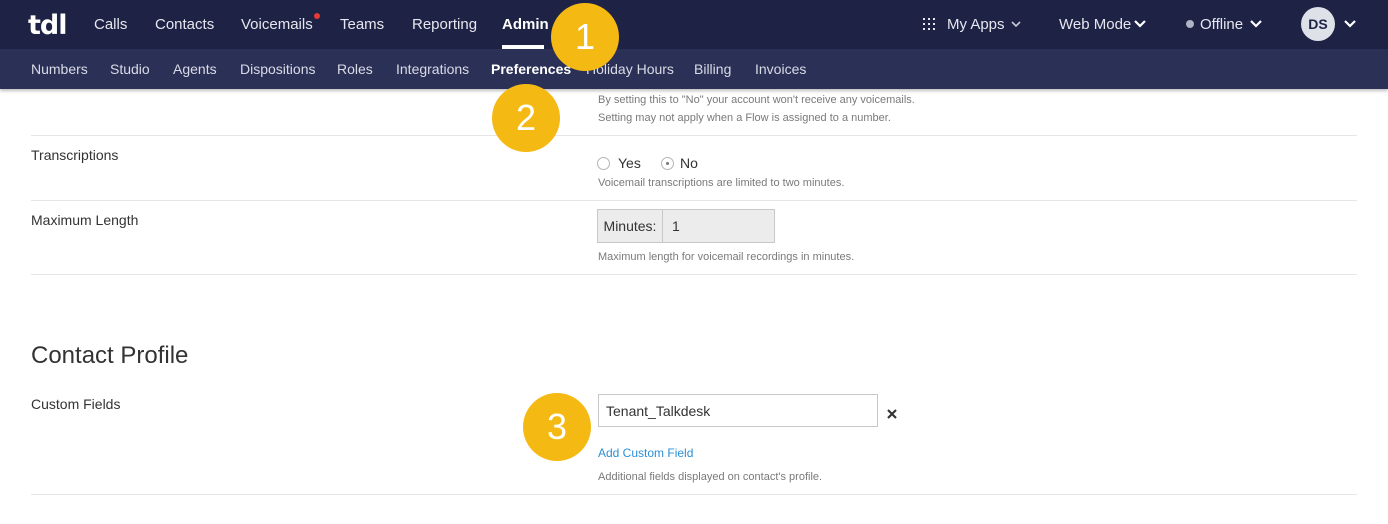 The height and width of the screenshot is (524, 1388). I want to click on maximum-length-input-group: Minutes: 1, so click(686, 226).